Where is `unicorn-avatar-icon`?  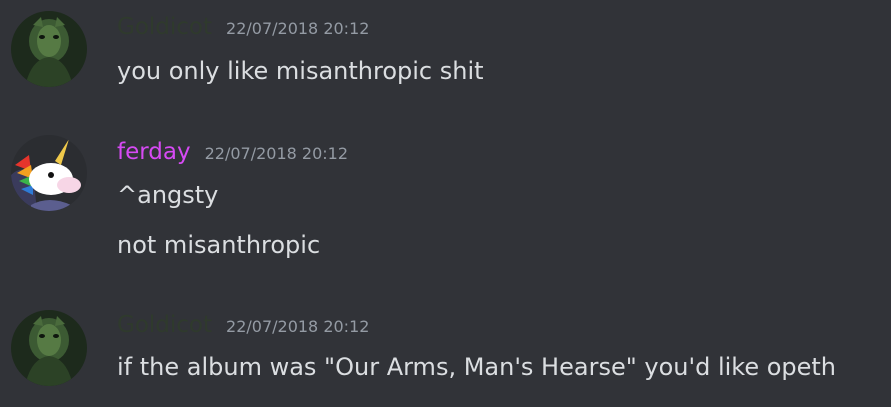 unicorn-avatar-icon is located at coordinates (49, 173).